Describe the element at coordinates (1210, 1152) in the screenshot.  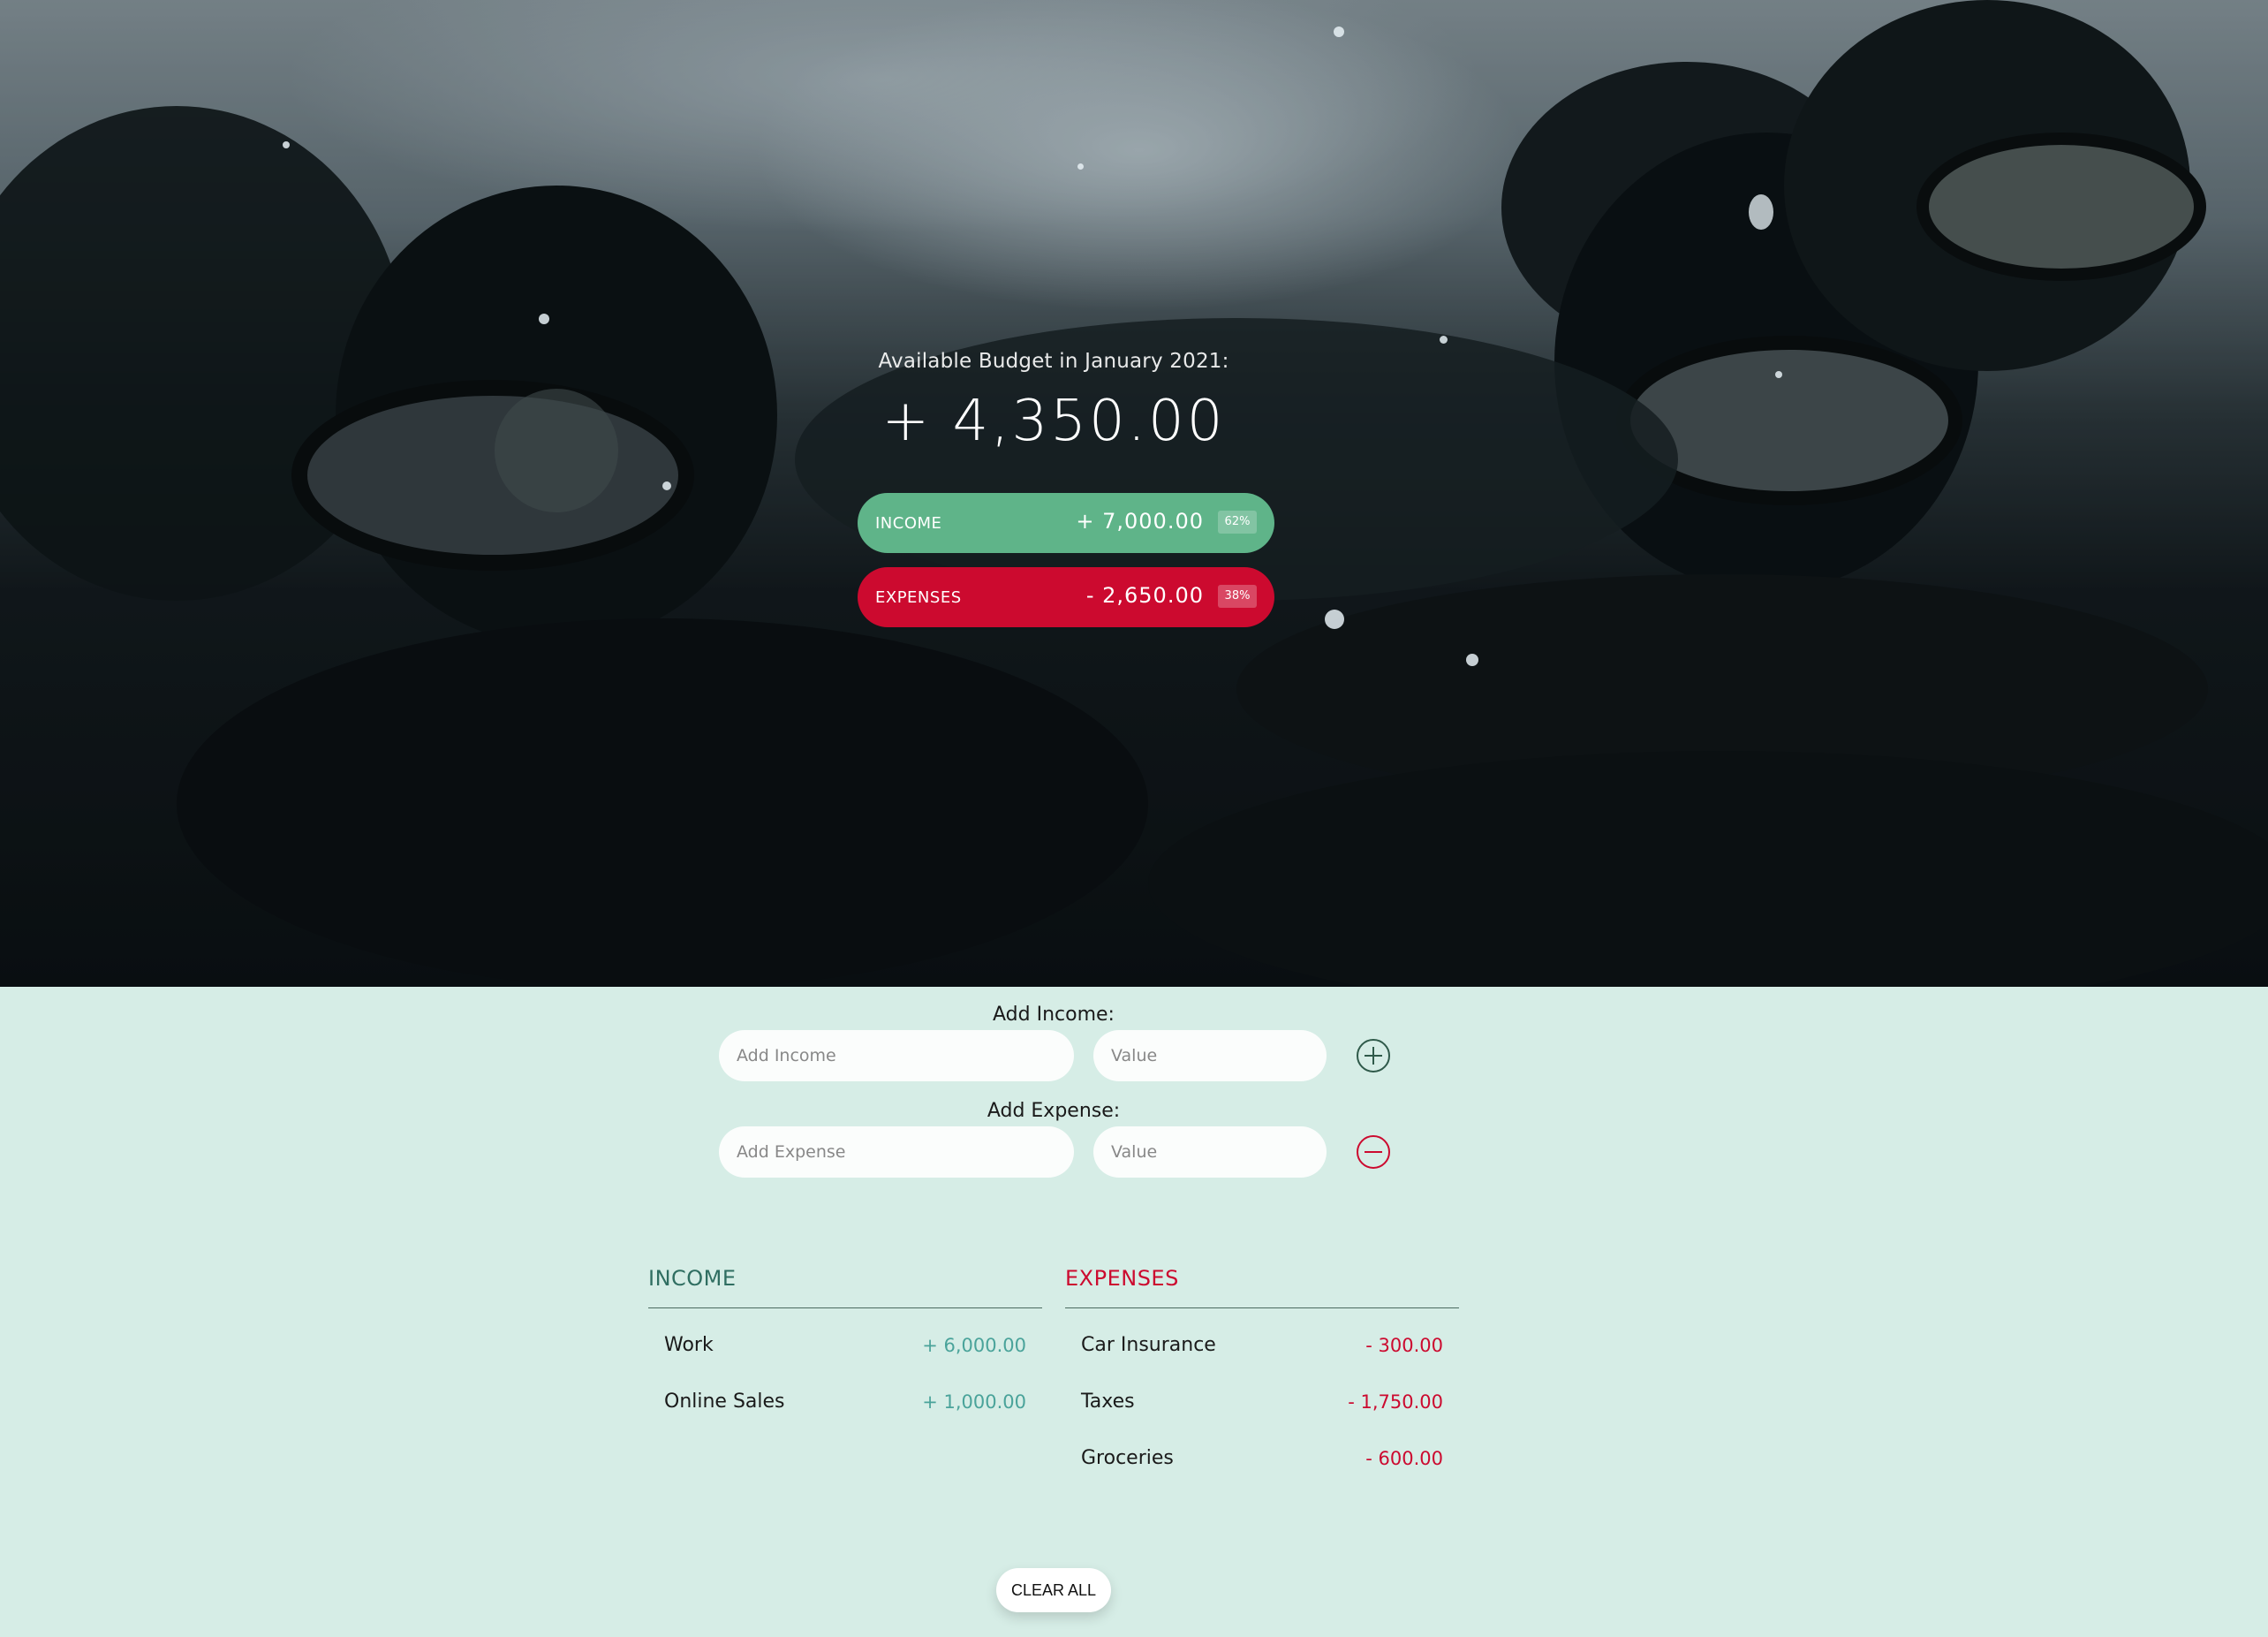
I see `expense-value-input` at that location.